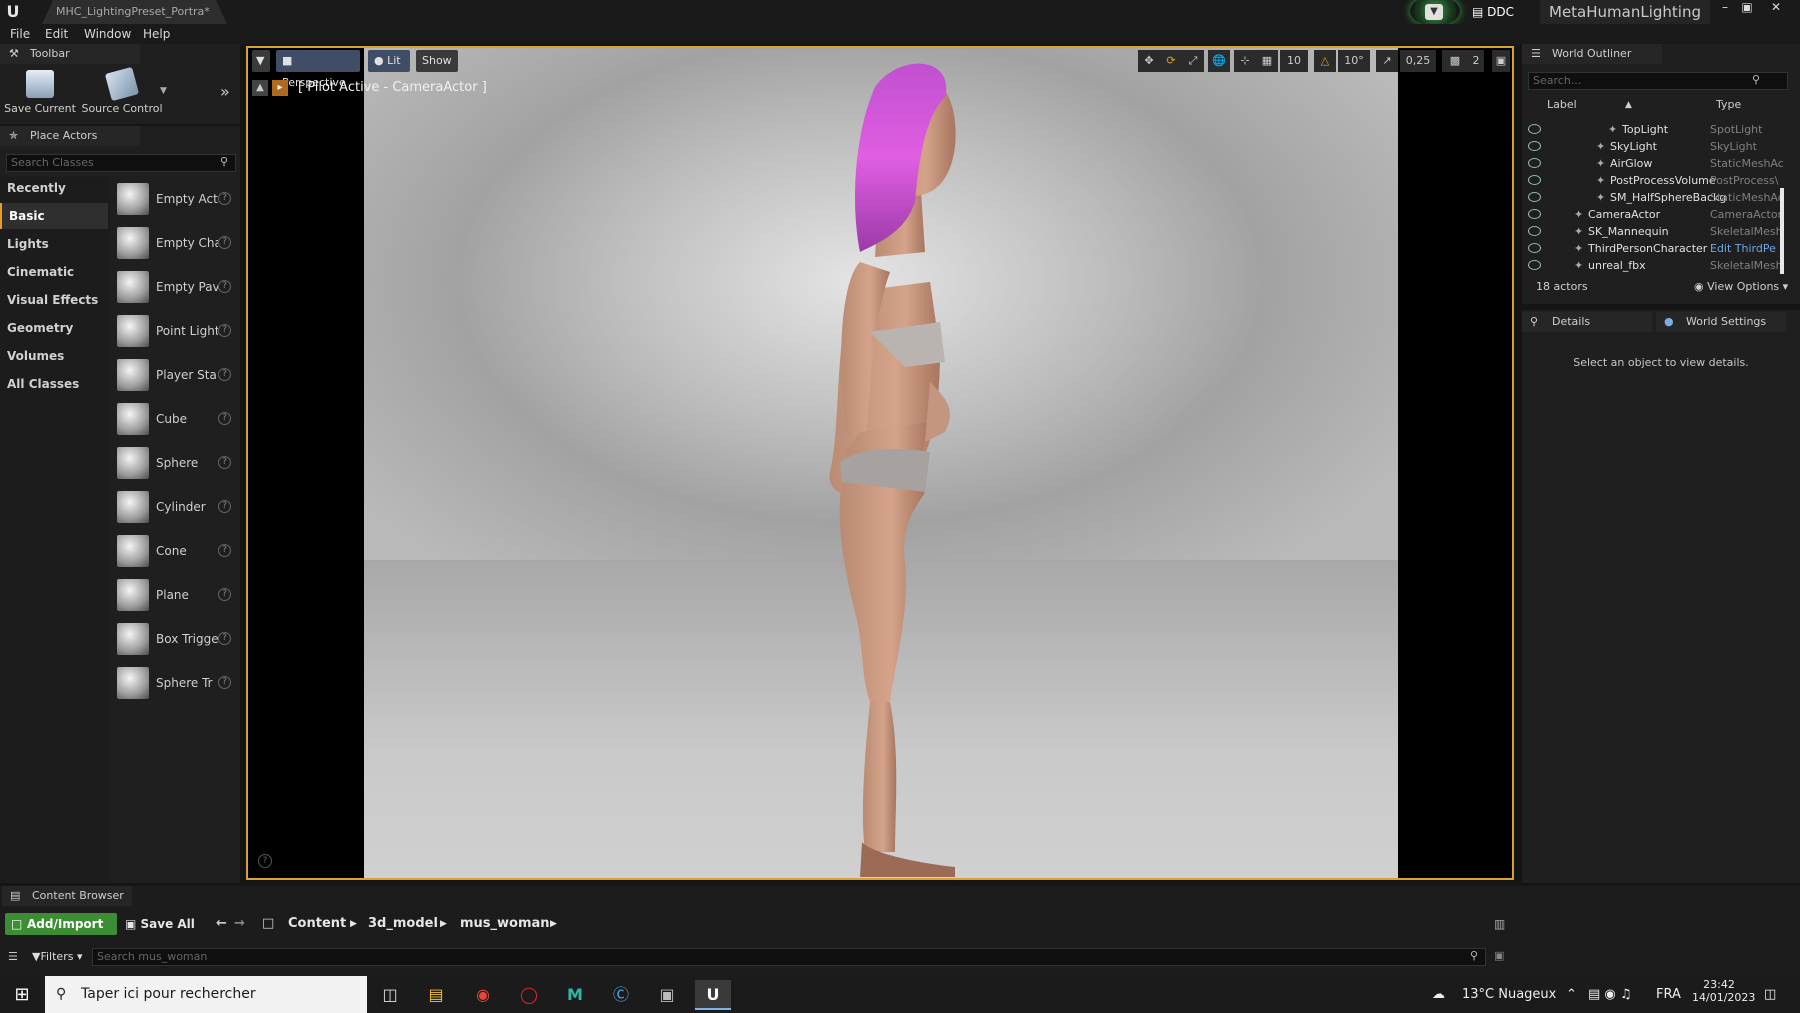 Image resolution: width=1800 pixels, height=1013 pixels. I want to click on type-column-header: Type, so click(1728, 105).